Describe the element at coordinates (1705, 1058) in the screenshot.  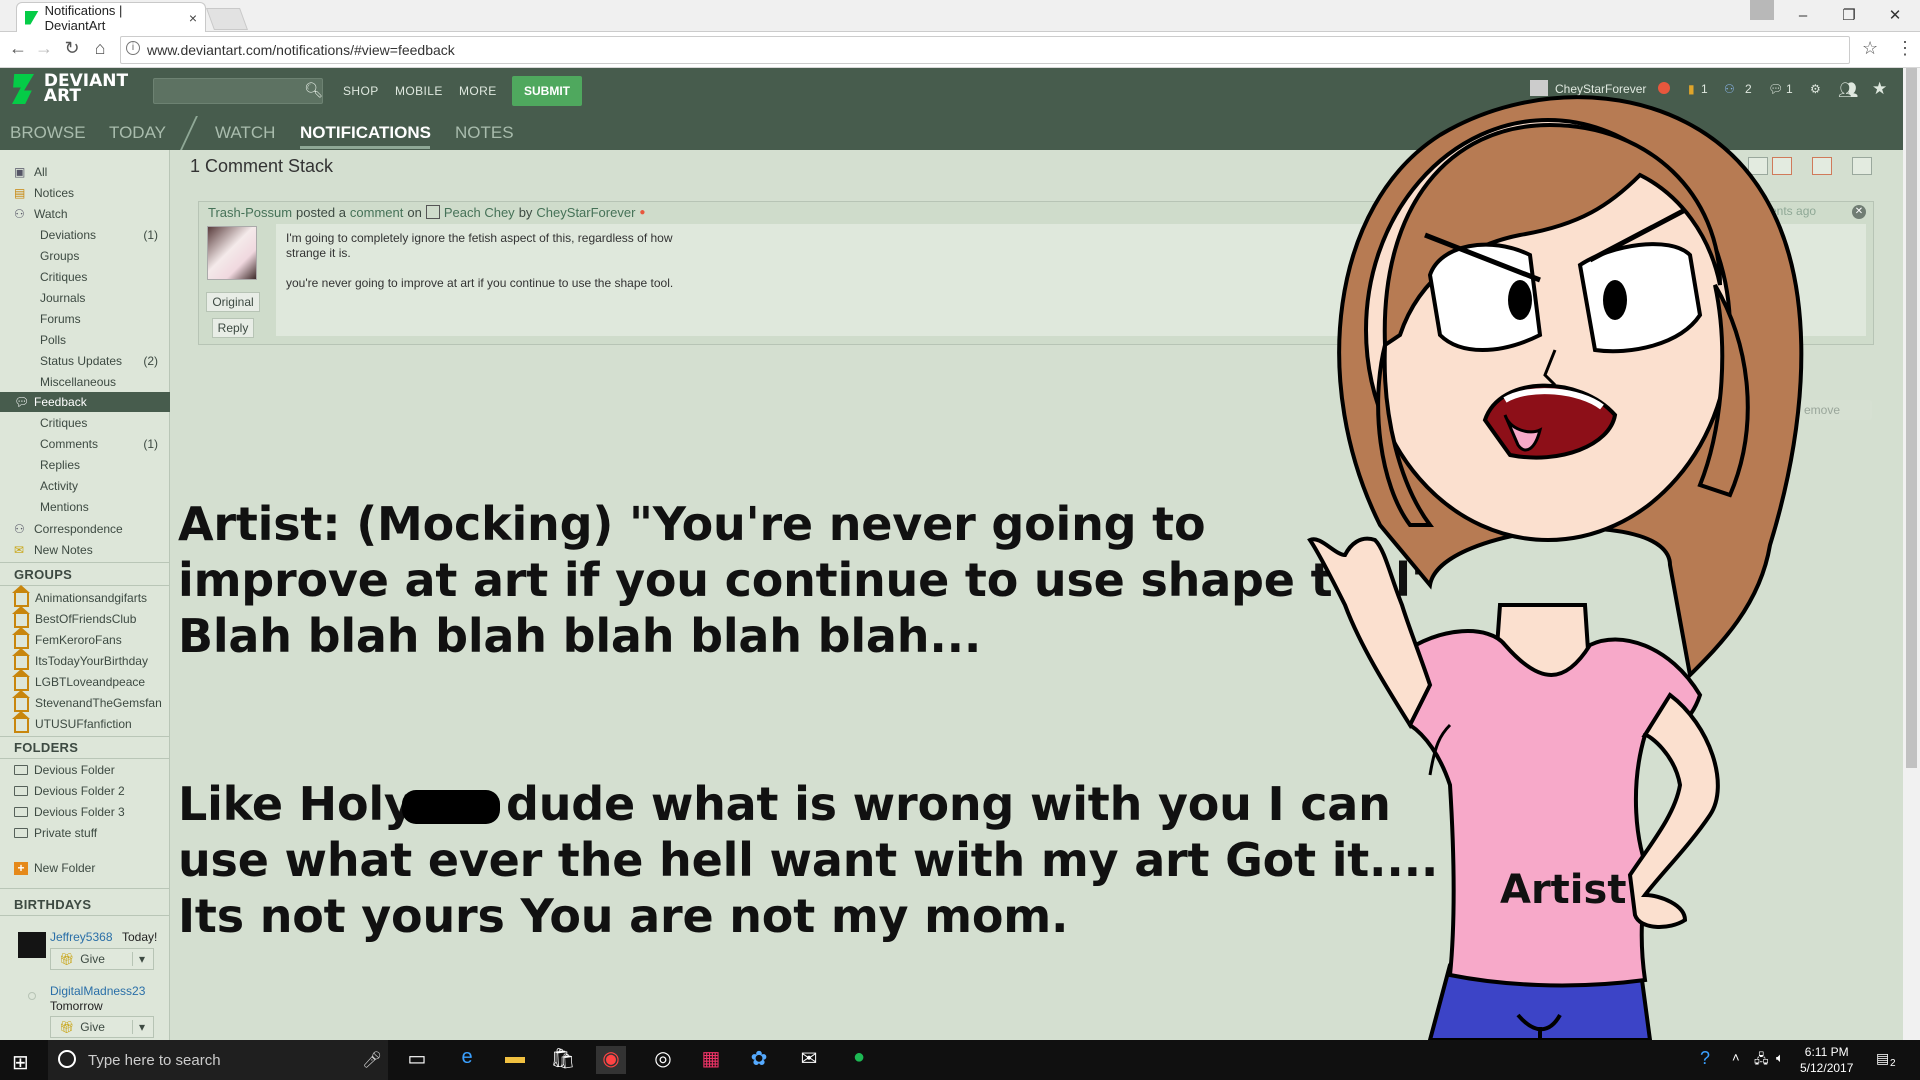
I see `help-icon: ?` at that location.